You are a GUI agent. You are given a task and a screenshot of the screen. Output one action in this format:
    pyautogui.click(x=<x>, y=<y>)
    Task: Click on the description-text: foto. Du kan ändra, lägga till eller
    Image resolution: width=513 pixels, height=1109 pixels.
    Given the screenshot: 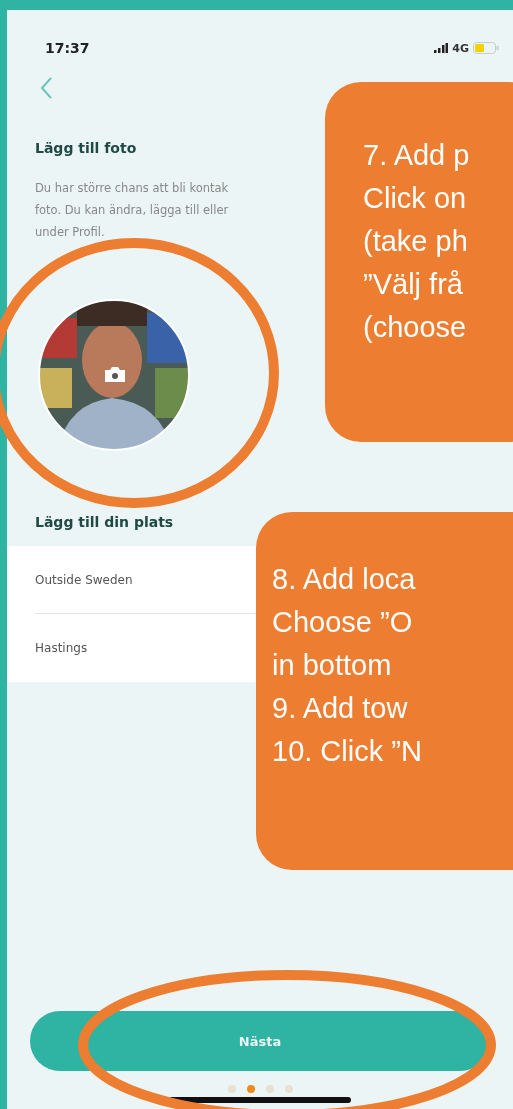 What is the action you would take?
    pyautogui.click(x=132, y=210)
    